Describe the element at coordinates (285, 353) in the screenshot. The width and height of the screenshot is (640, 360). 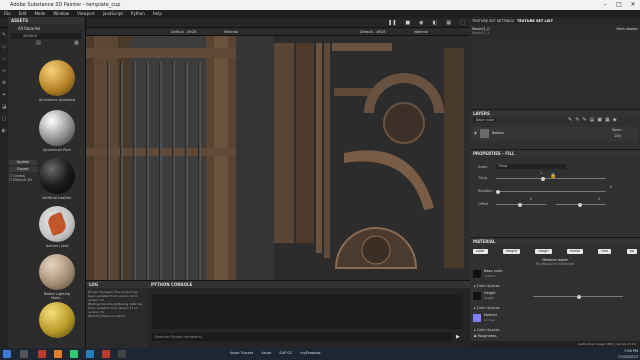
I see `taskbar-item: SAP GC` at that location.